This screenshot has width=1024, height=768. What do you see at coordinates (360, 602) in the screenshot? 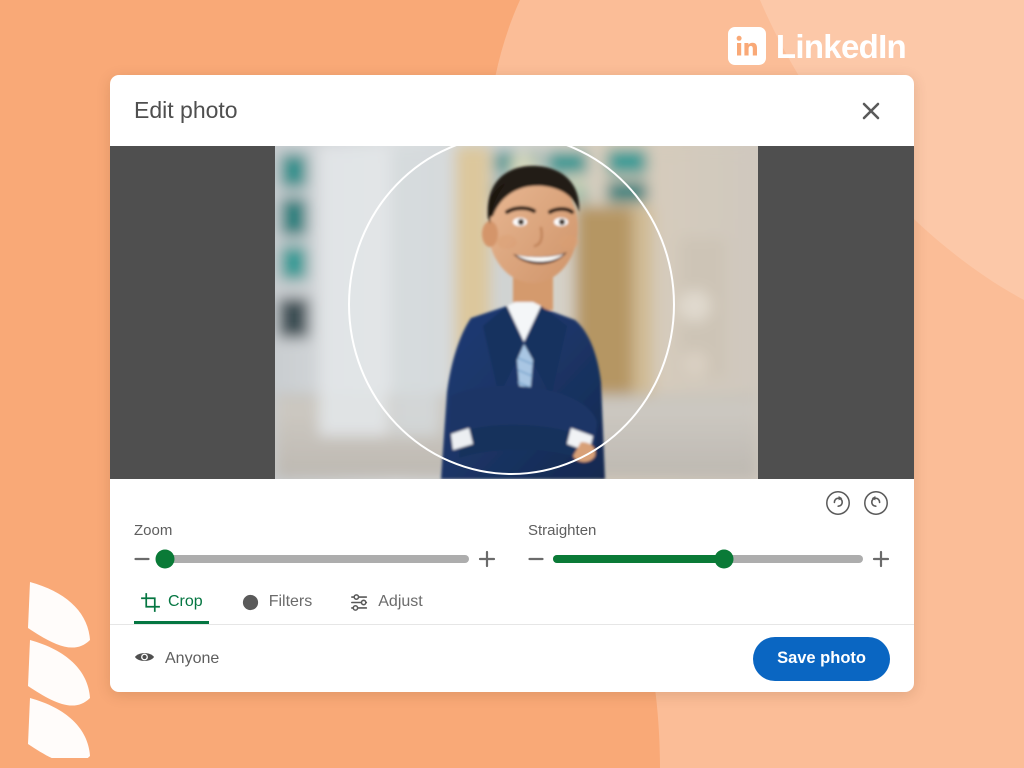
I see `adjust-sliders-icon` at bounding box center [360, 602].